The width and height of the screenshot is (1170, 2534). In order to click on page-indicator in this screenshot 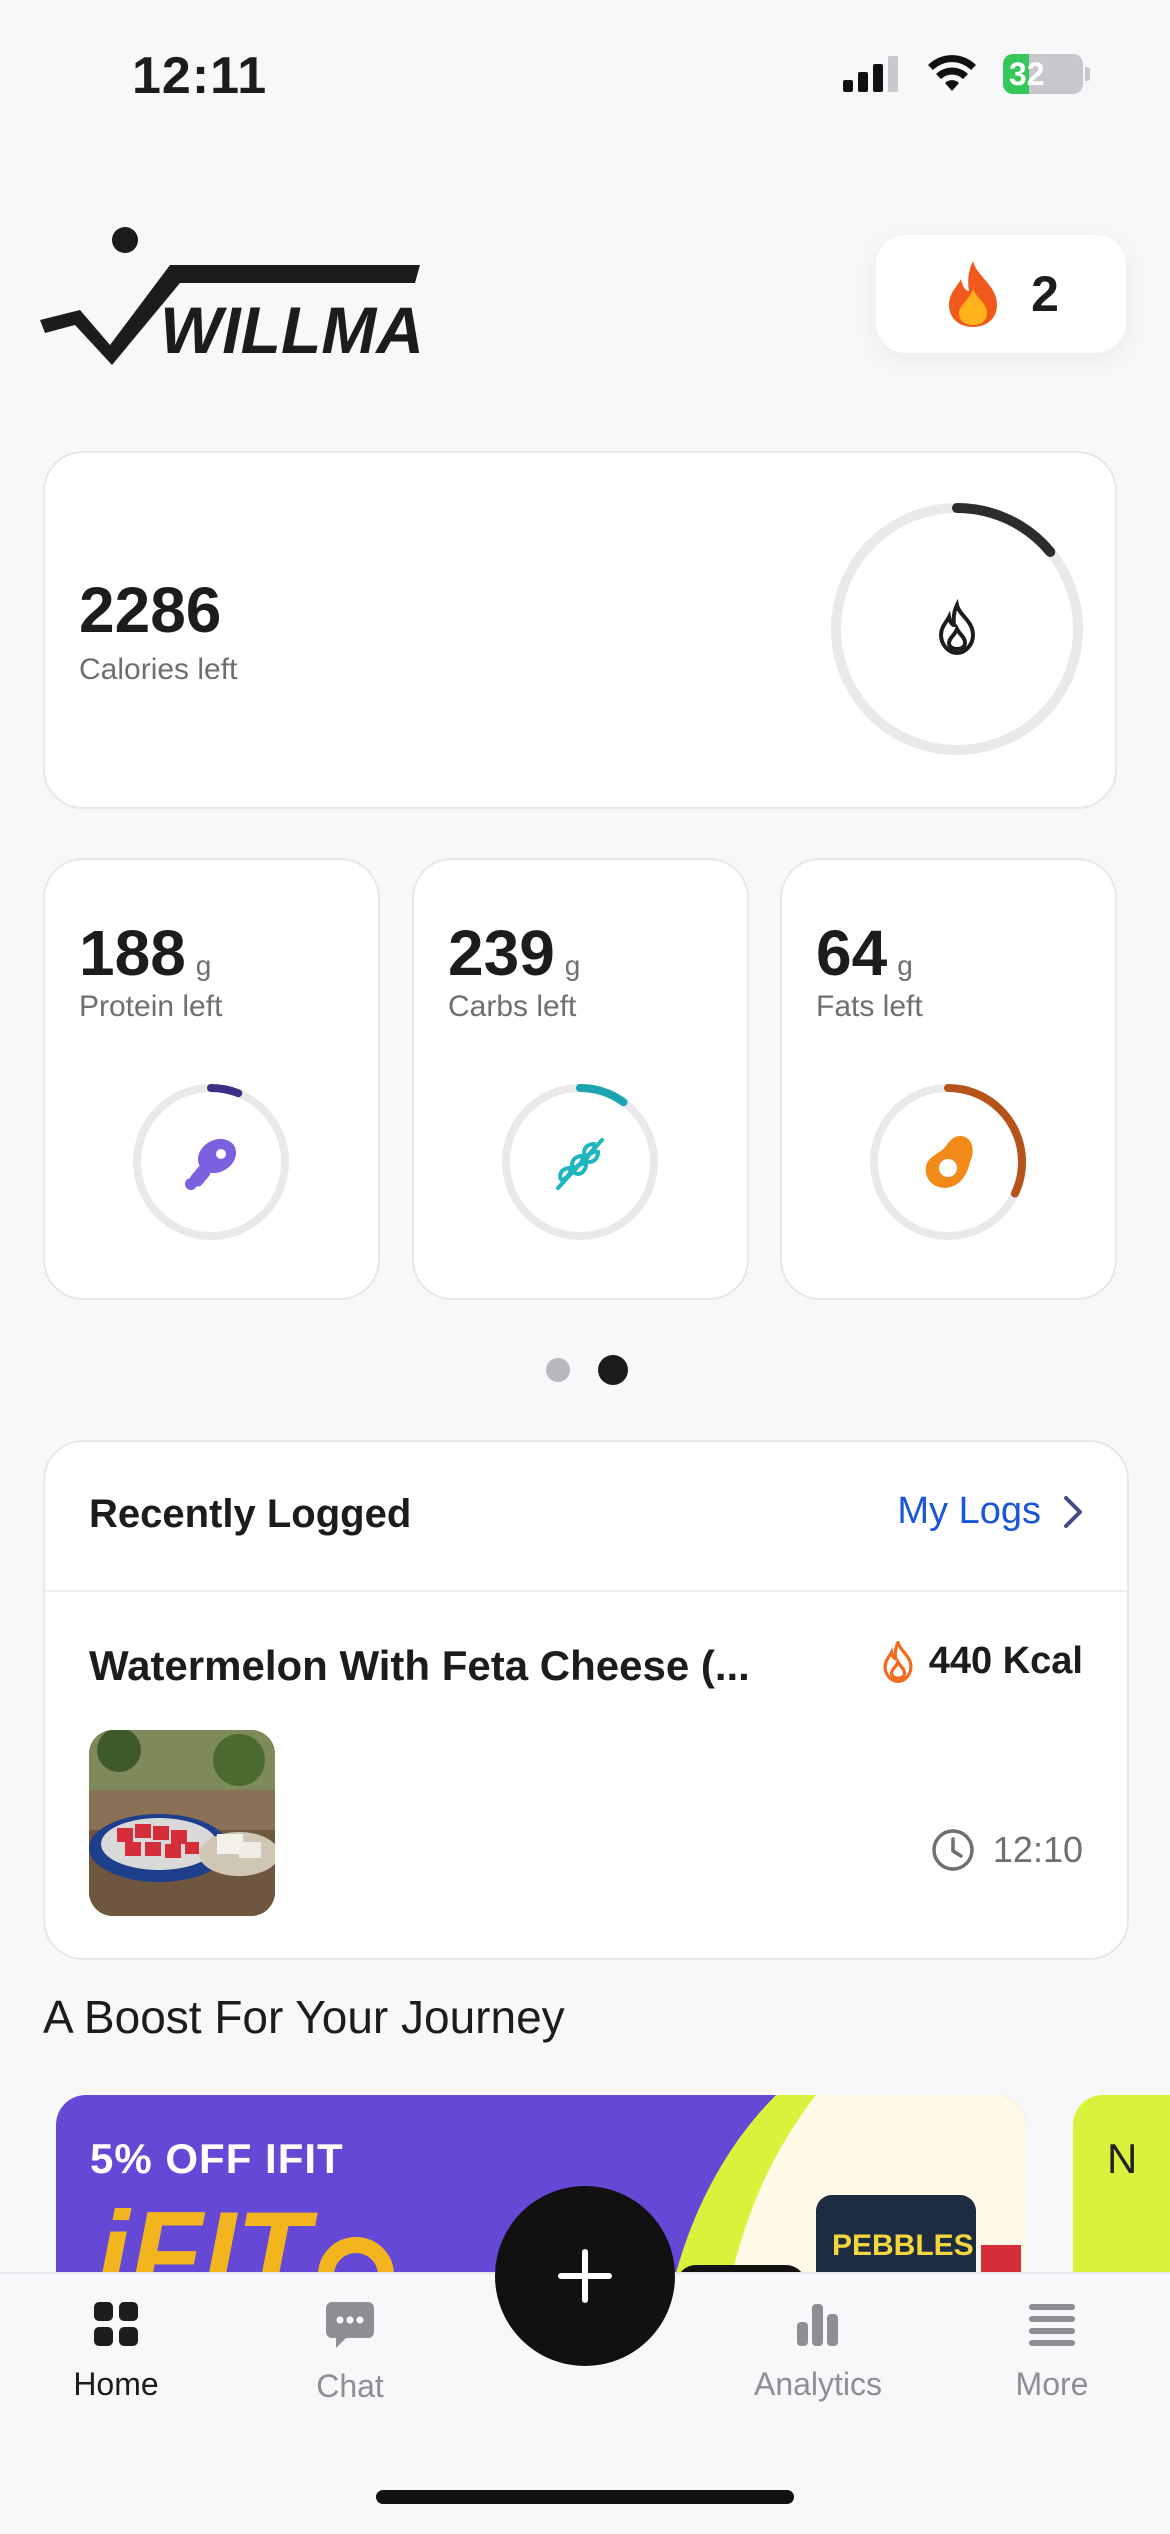, I will do `click(587, 1370)`.